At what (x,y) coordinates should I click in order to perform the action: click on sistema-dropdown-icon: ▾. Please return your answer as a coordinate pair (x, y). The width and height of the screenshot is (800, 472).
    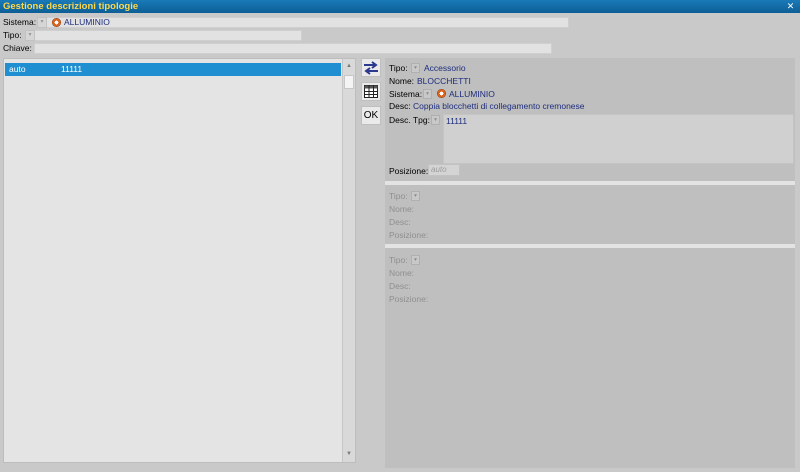
    Looking at the image, I should click on (42, 22).